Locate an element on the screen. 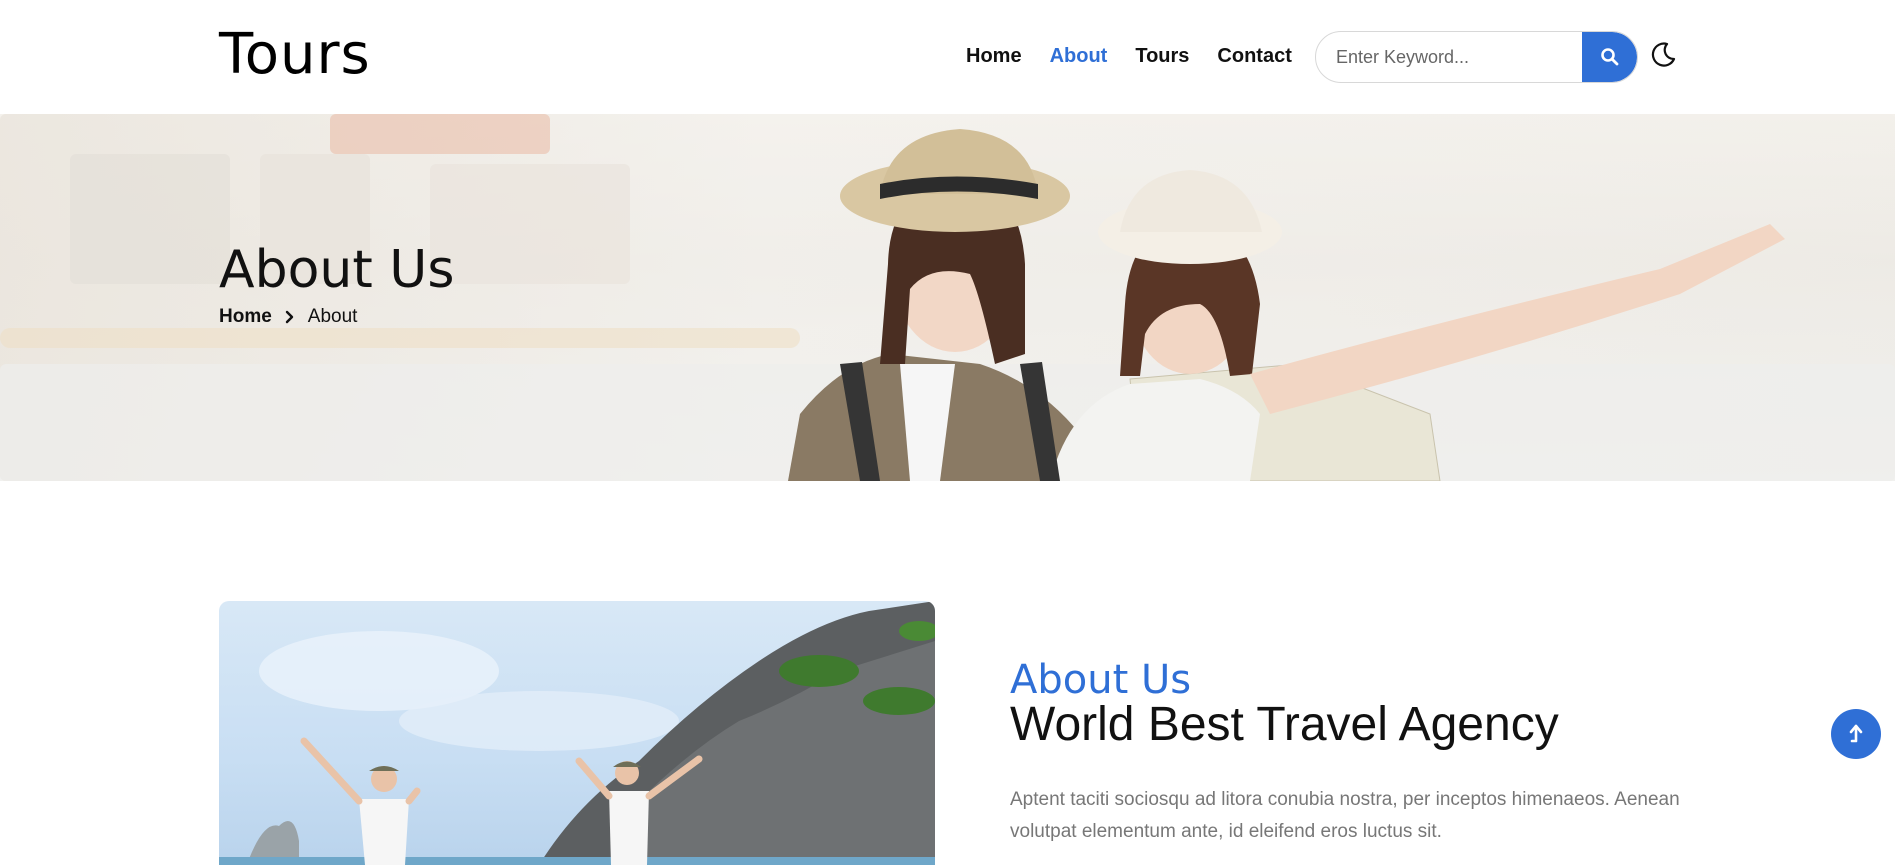 This screenshot has width=1895, height=865. search-icon is located at coordinates (1609, 57).